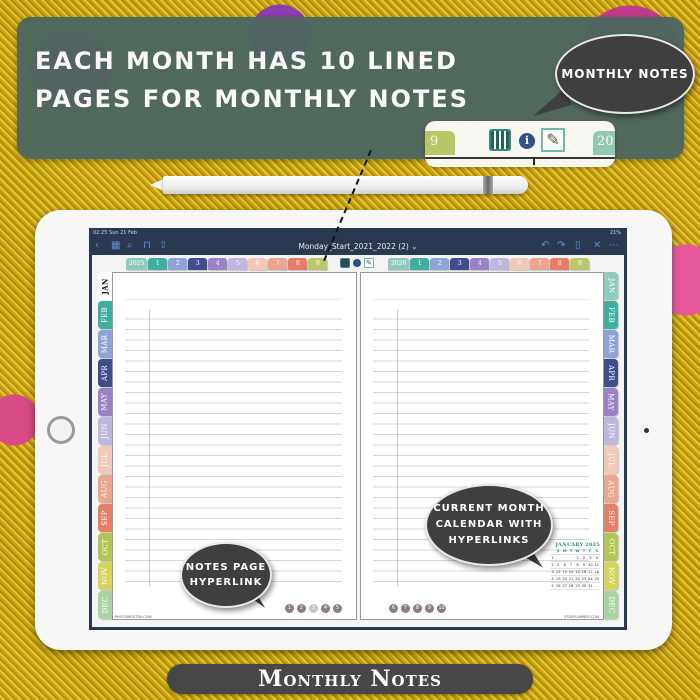  What do you see at coordinates (614, 246) in the screenshot?
I see `more-icon: ⋯` at bounding box center [614, 246].